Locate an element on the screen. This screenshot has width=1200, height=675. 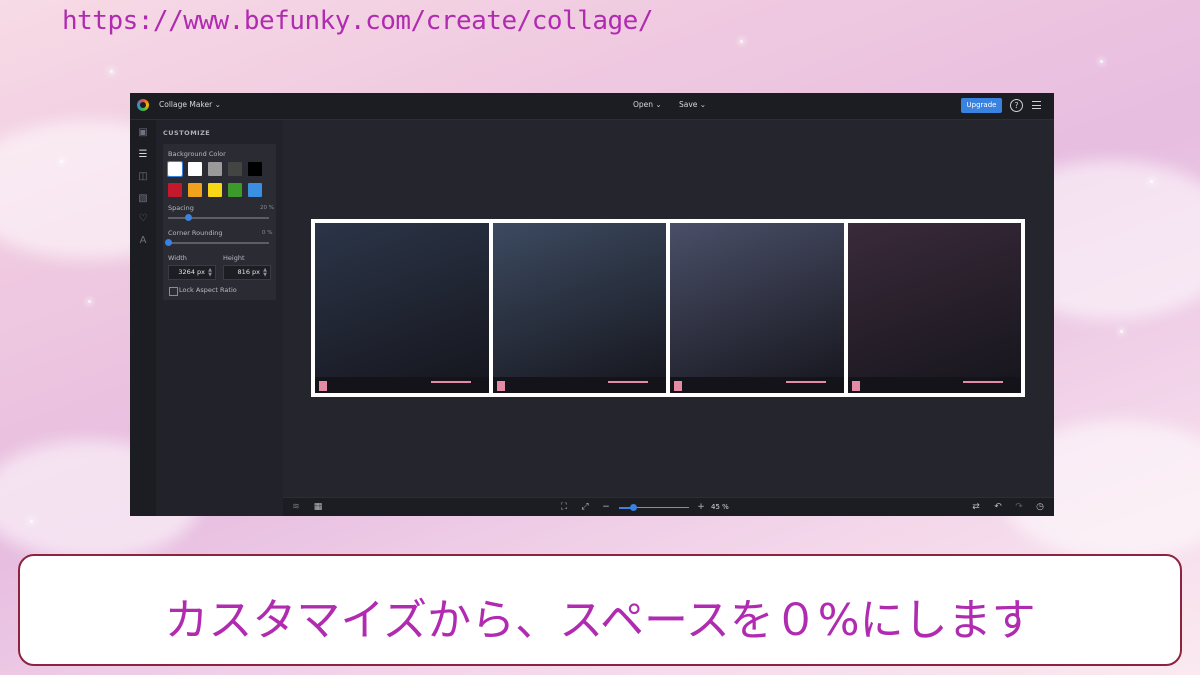
undo-icon: ↶ is located at coordinates (998, 507).